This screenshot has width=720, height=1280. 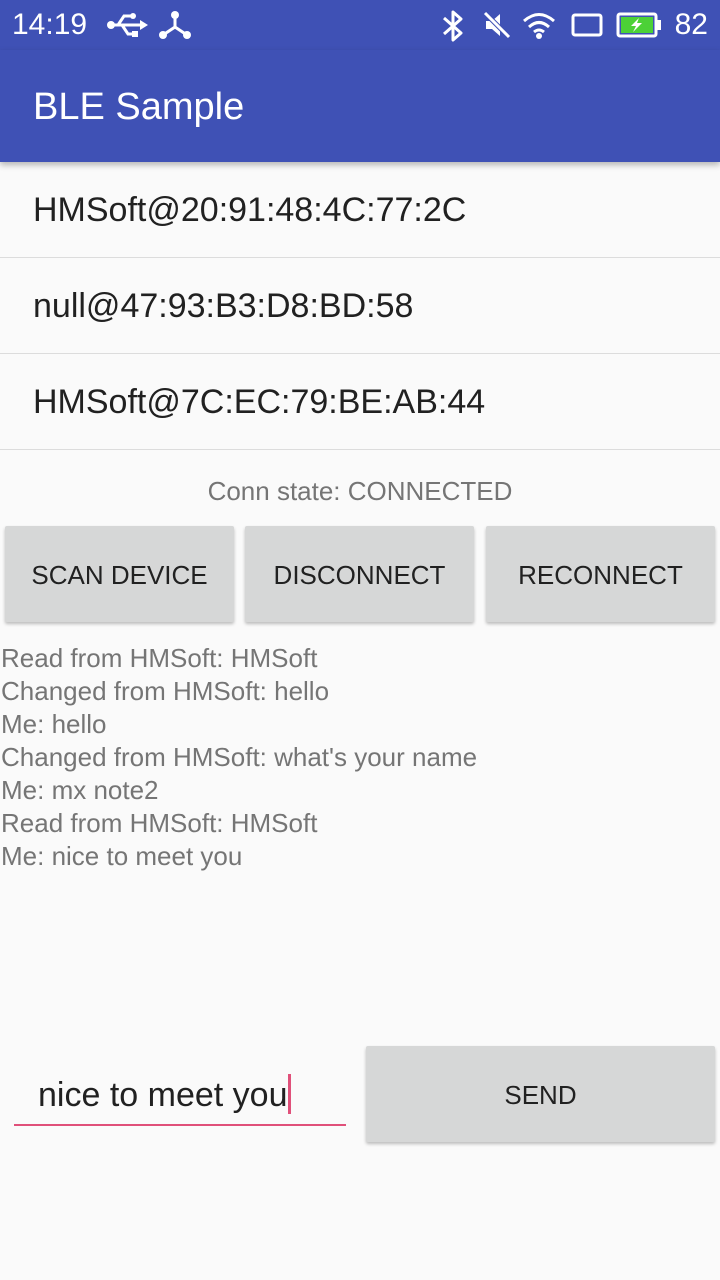 What do you see at coordinates (539, 26) in the screenshot?
I see `wifi-icon` at bounding box center [539, 26].